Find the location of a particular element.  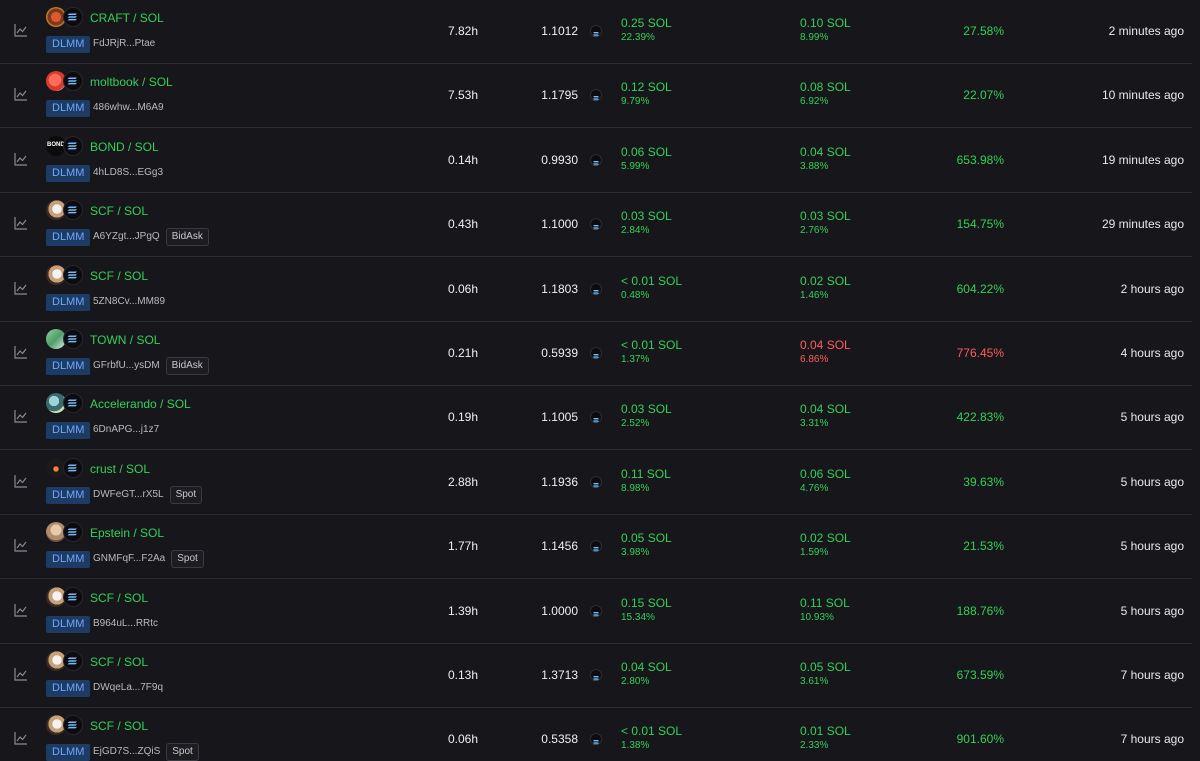

fee-percent: 5.99% is located at coordinates (635, 166).